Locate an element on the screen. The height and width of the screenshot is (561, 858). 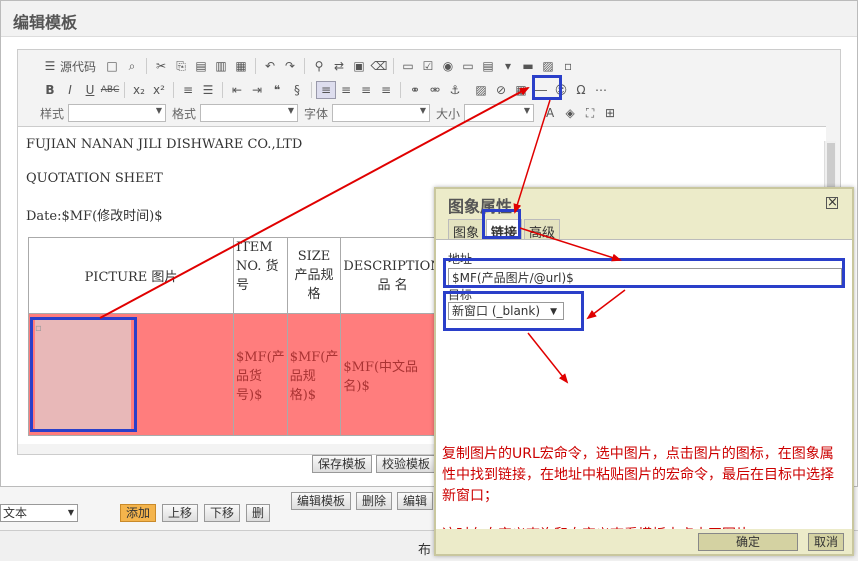
special-char-icon: Ω is located at coordinates (581, 90).